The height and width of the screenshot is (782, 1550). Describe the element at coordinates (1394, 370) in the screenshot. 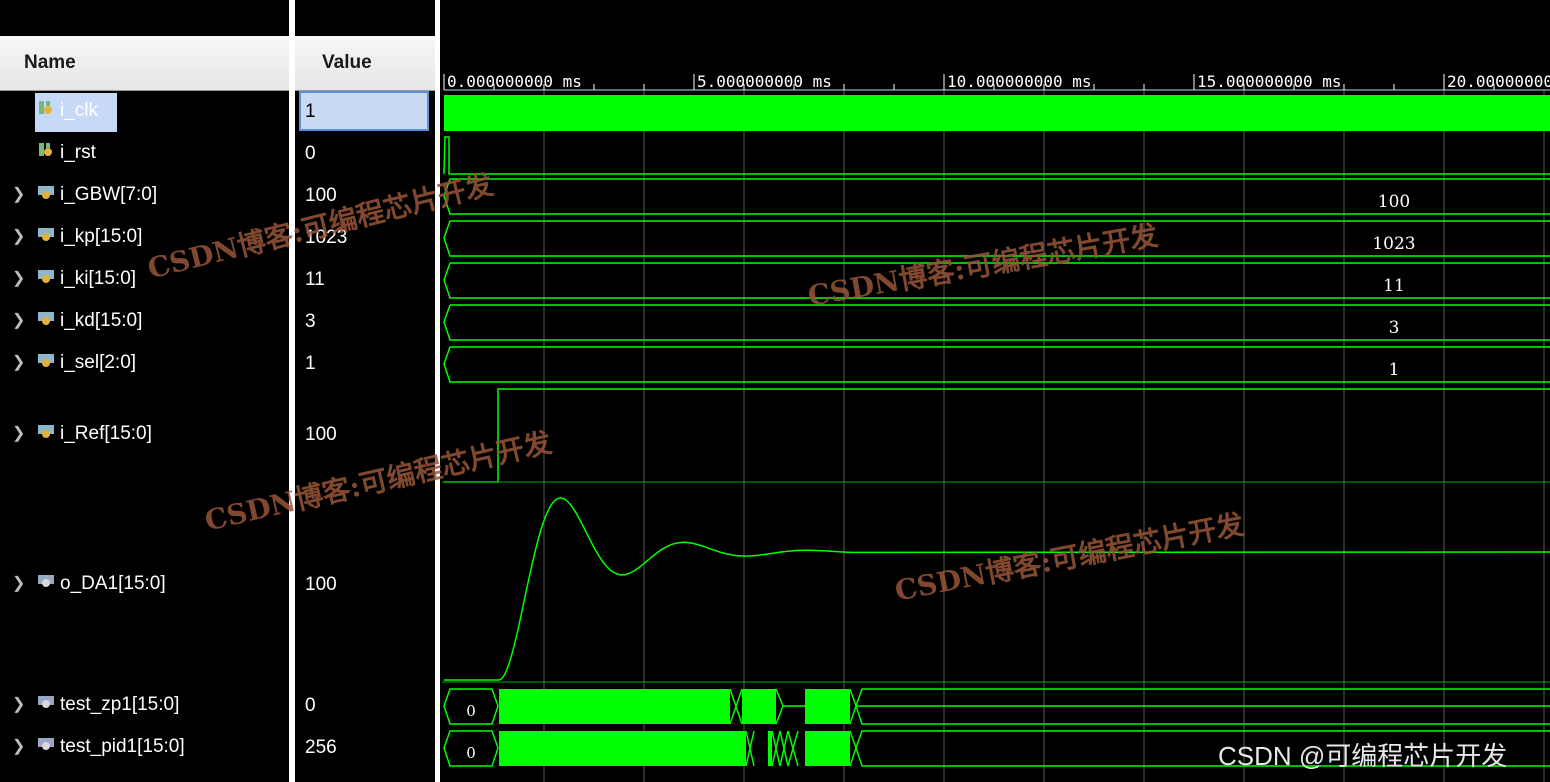

I see `bus-value-label: 1` at that location.